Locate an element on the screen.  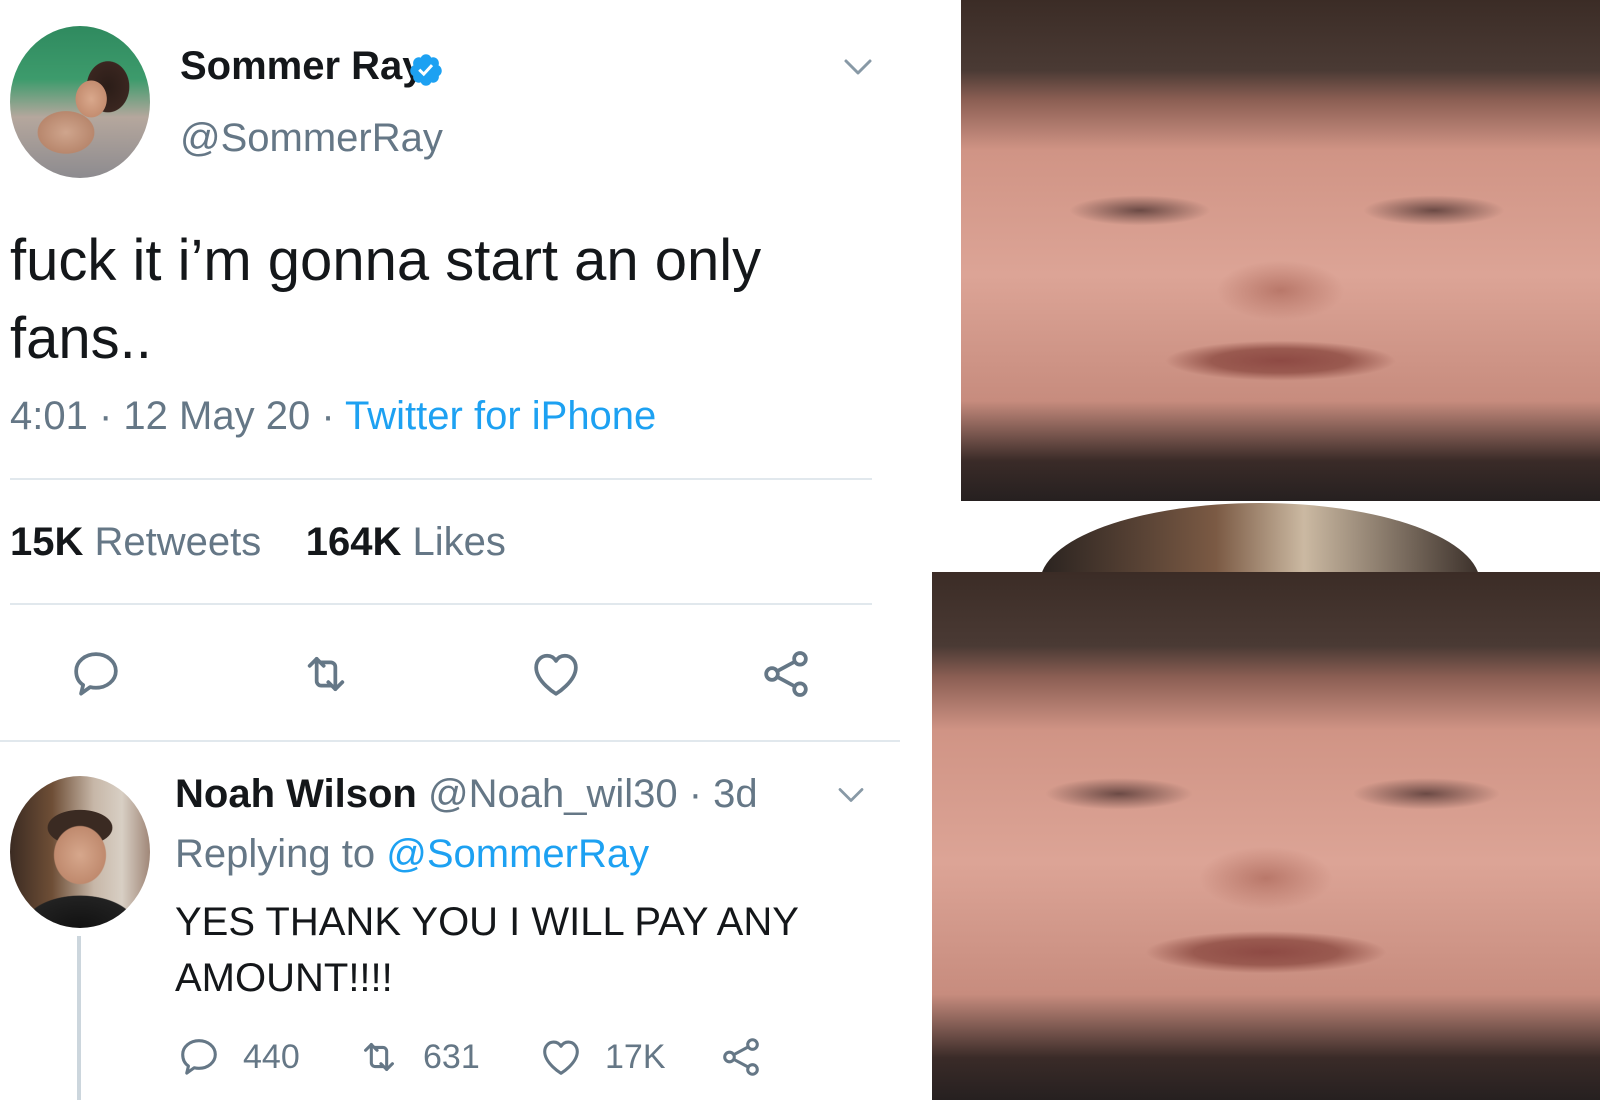
tweet-date: 12 May 20 is located at coordinates (216, 416).